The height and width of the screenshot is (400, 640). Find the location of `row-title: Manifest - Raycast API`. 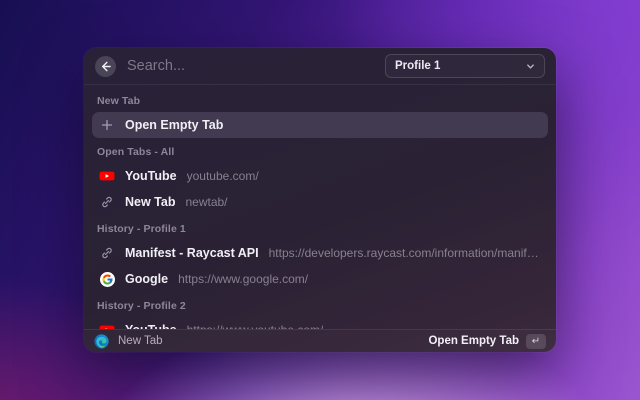

row-title: Manifest - Raycast API is located at coordinates (192, 253).